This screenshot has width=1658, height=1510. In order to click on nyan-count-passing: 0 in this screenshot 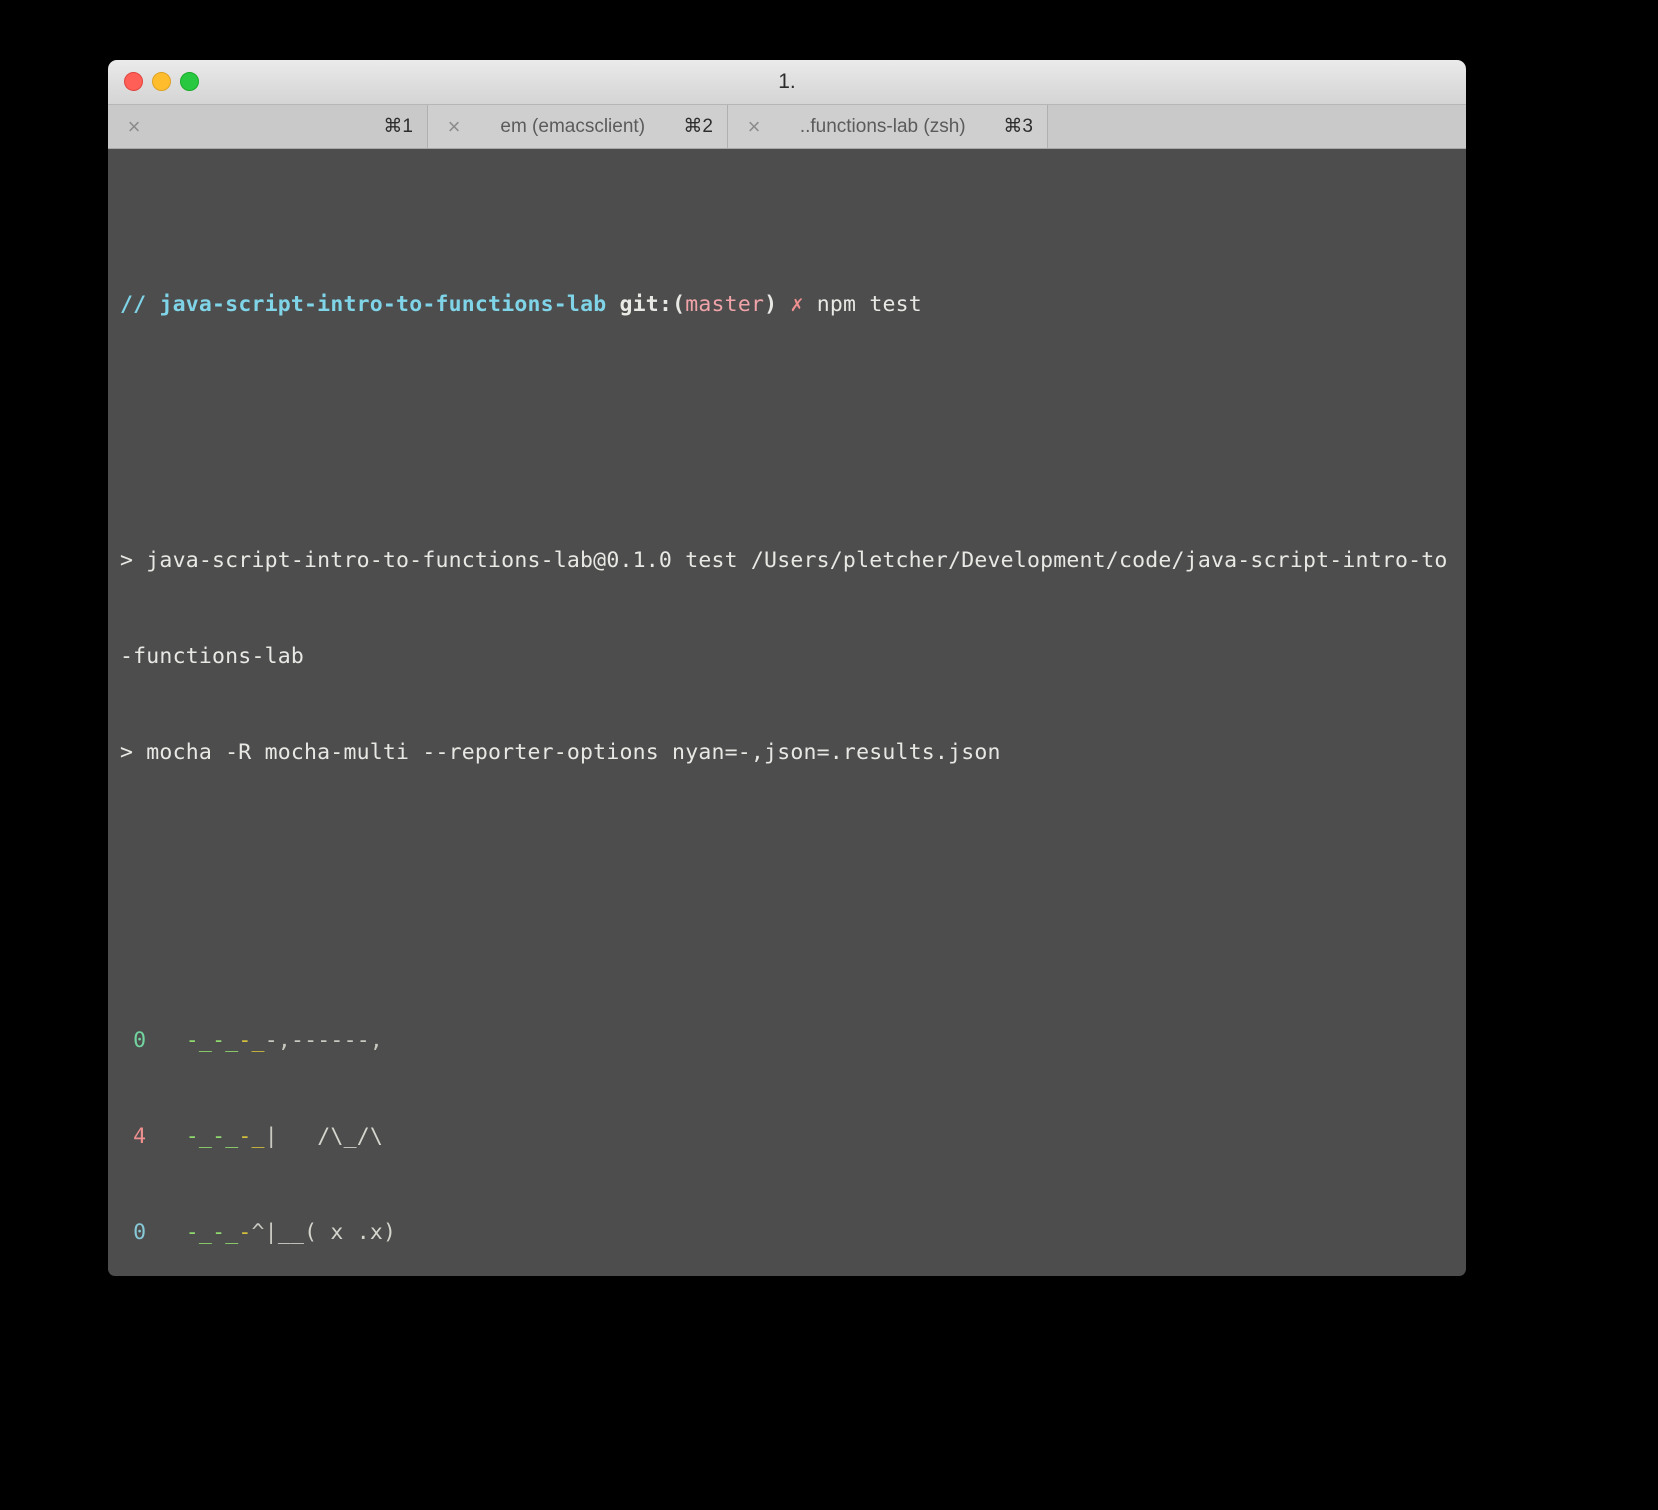, I will do `click(140, 1040)`.